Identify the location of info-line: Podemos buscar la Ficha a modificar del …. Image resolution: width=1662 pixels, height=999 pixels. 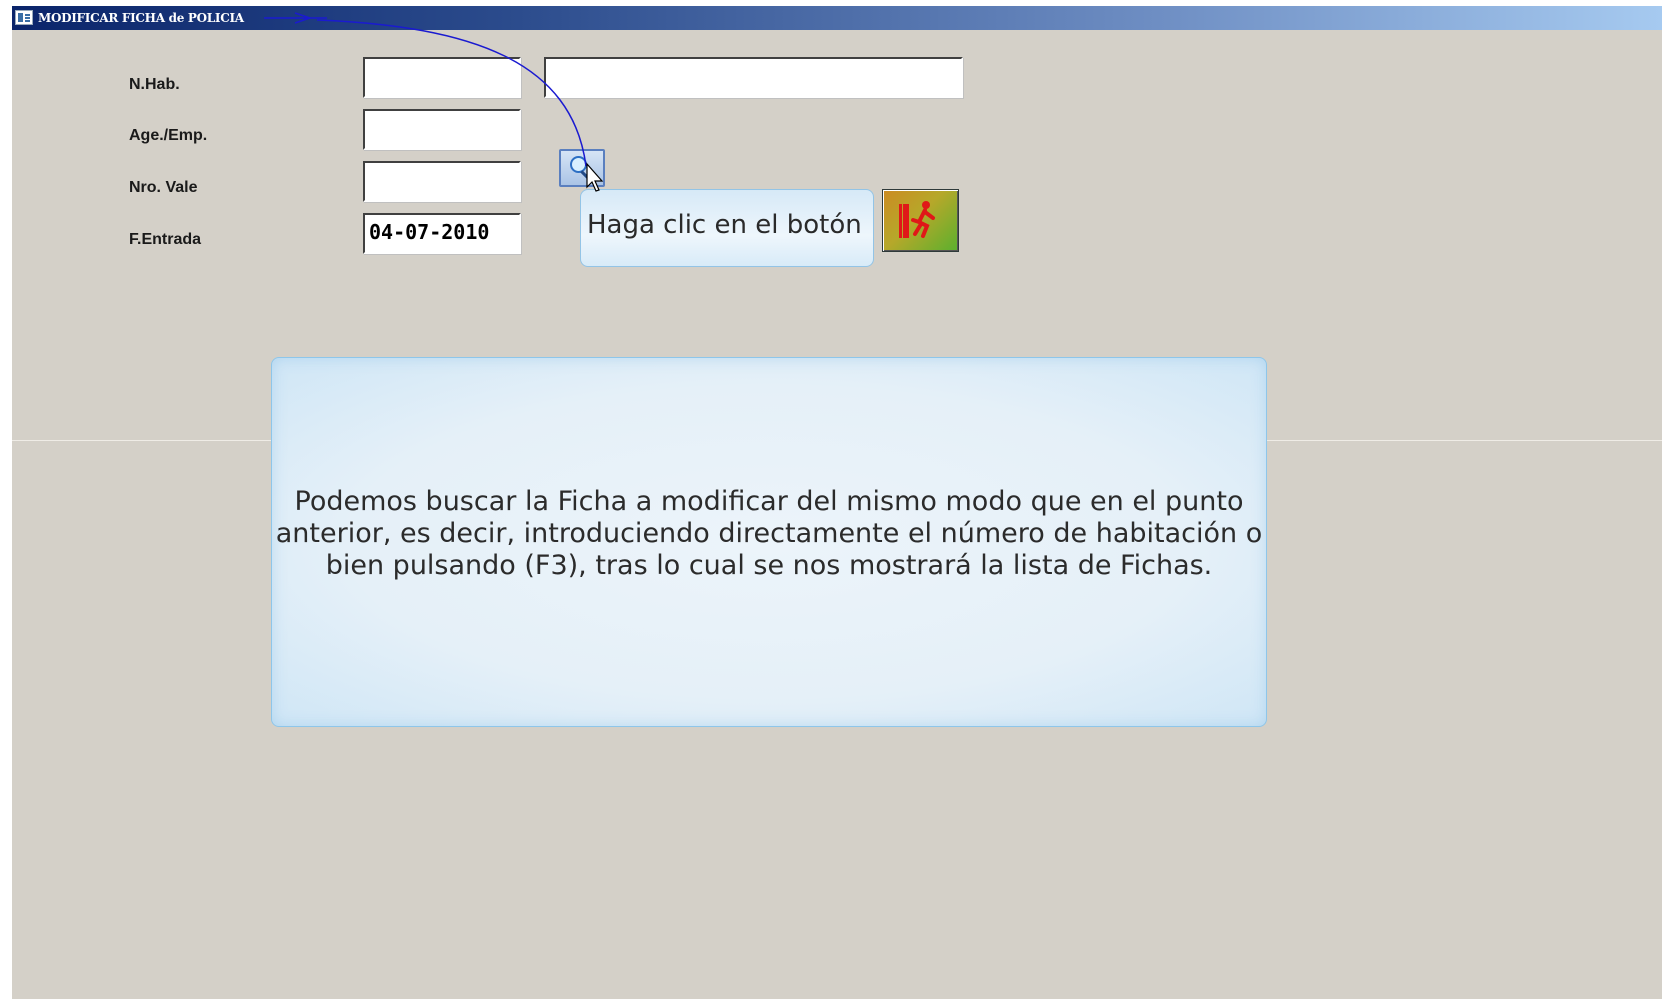
(769, 501).